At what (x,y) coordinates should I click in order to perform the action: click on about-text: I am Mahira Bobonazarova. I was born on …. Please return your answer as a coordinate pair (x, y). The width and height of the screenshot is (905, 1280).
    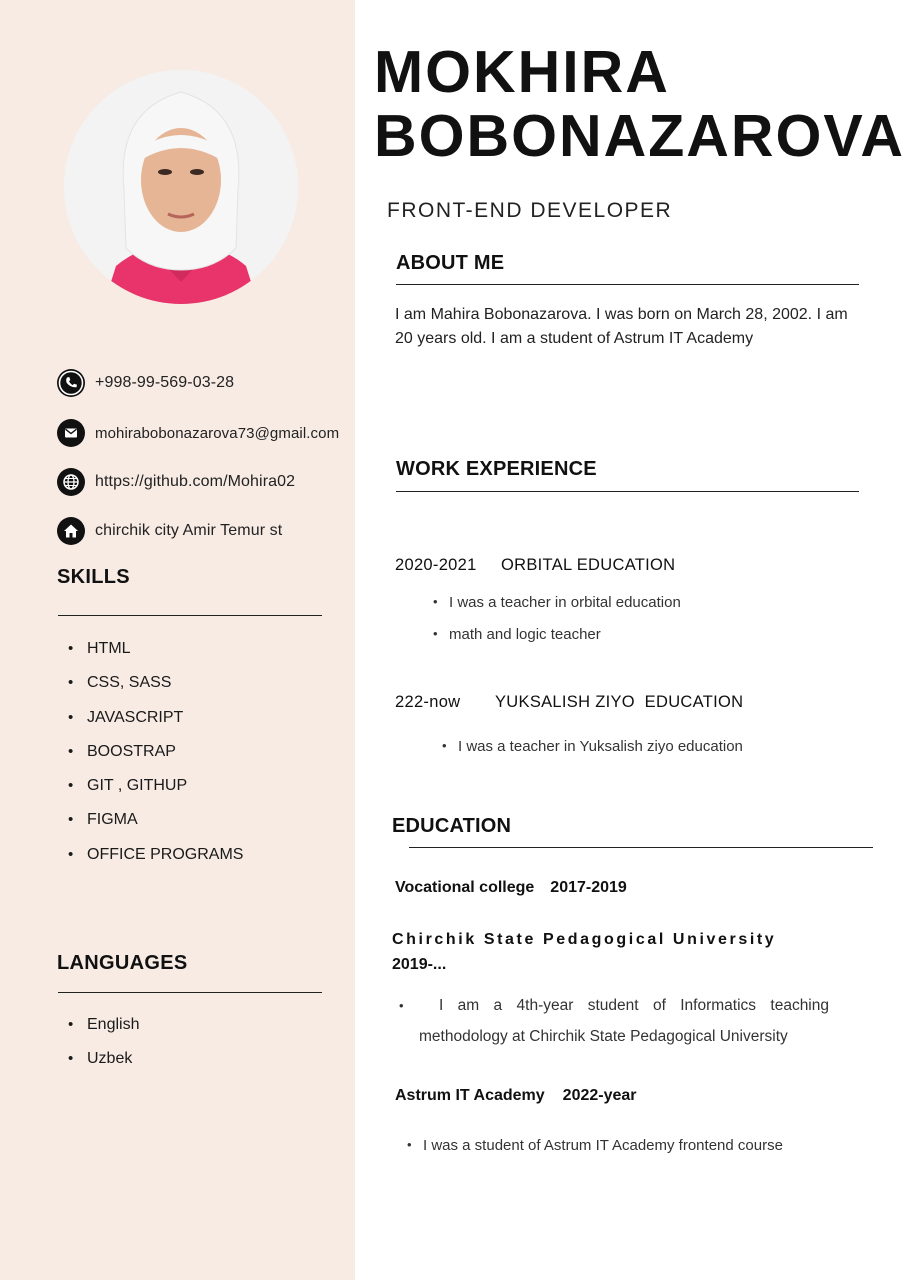
    Looking at the image, I should click on (621, 326).